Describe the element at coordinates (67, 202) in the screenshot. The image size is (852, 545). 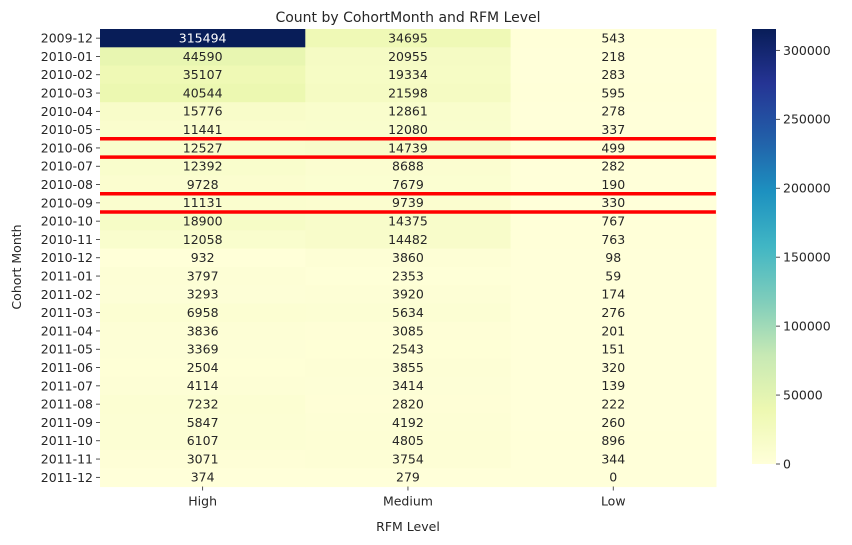
I see `y-tick-label: 2010-09` at that location.